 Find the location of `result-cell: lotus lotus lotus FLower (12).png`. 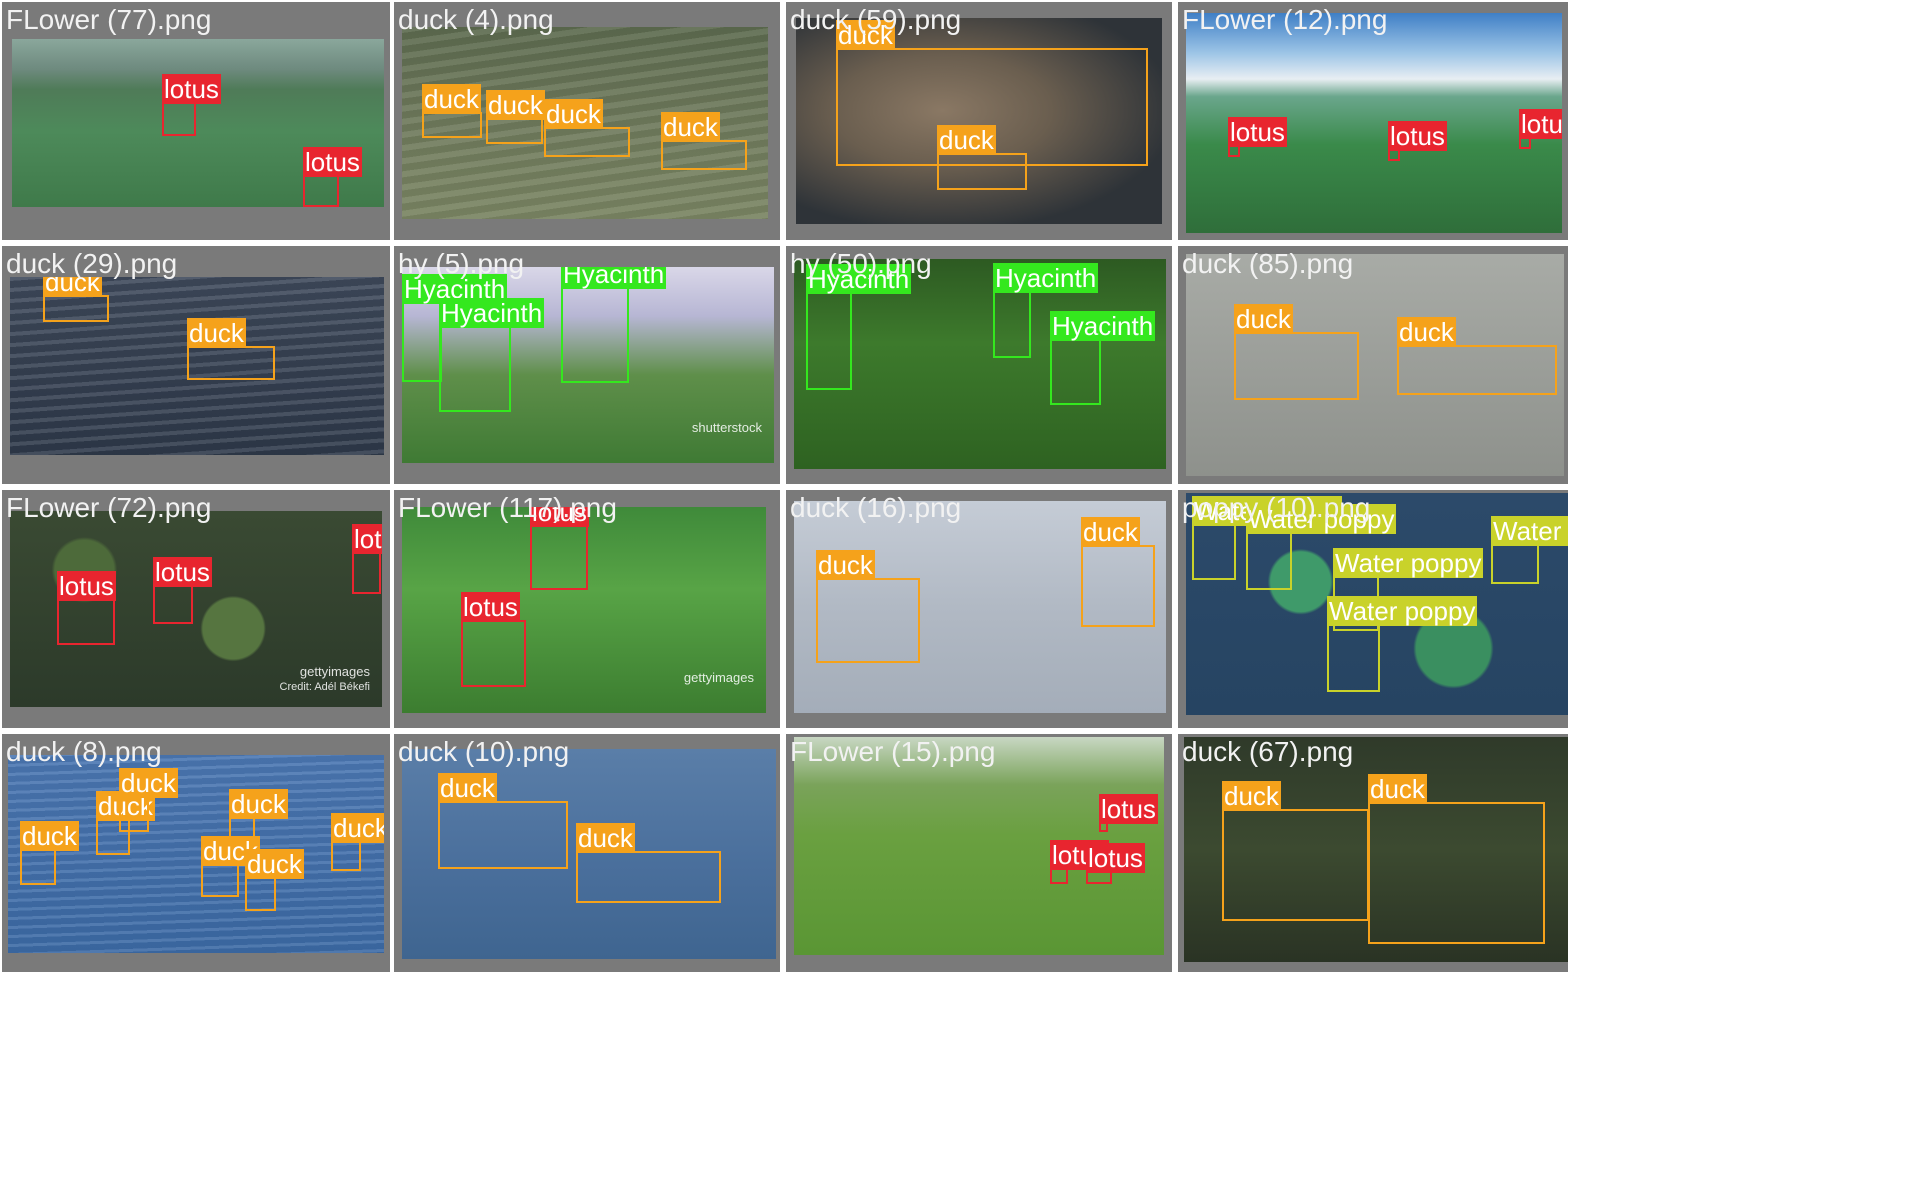

result-cell: lotus lotus lotus FLower (12).png is located at coordinates (1373, 121).